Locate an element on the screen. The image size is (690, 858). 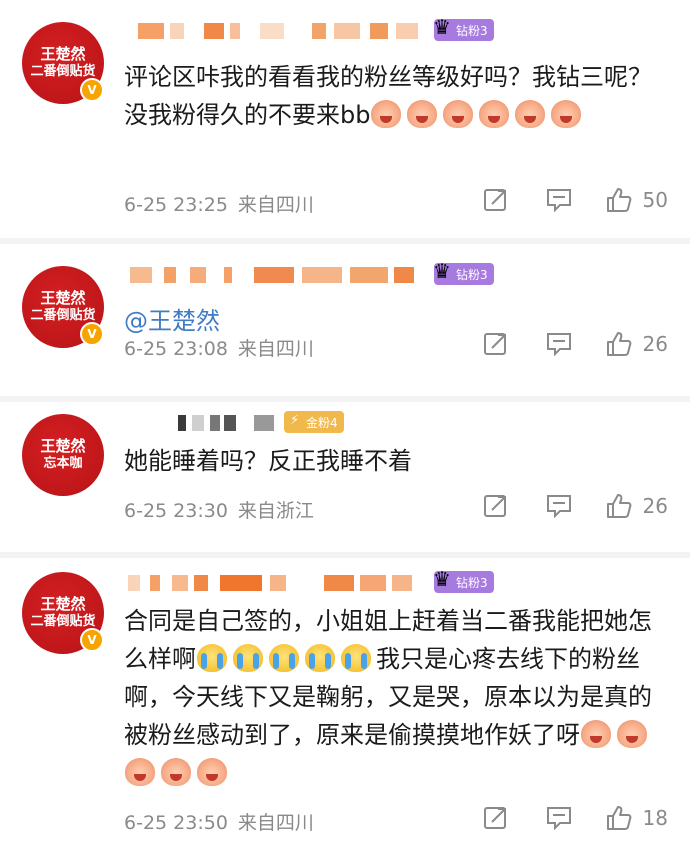
comment-text-body: 她能睡着吗？反正我睡不着 is located at coordinates (268, 461).